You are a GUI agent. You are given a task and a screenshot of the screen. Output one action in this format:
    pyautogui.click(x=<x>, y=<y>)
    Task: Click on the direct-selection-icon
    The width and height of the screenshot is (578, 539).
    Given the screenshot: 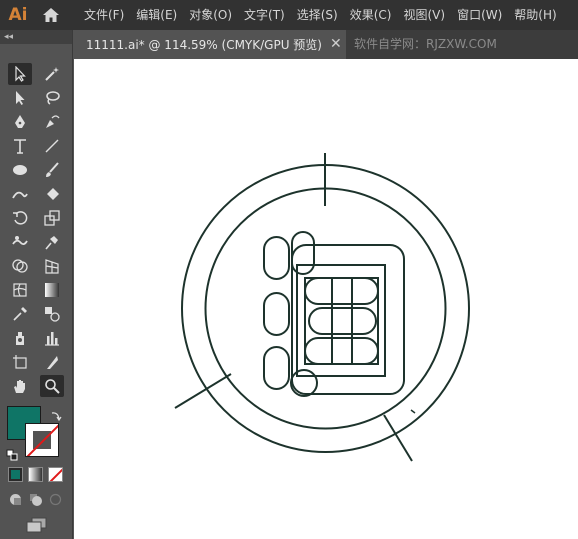 What is the action you would take?
    pyautogui.click(x=20, y=98)
    